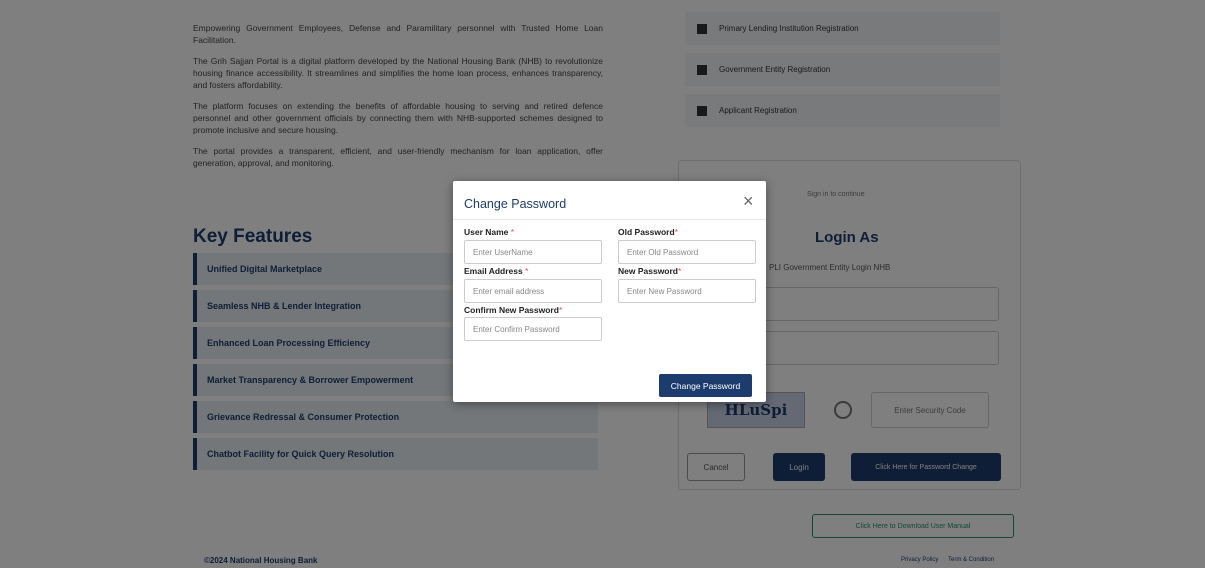 This screenshot has width=1205, height=568. Describe the element at coordinates (748, 201) in the screenshot. I see `close-icon: ×` at that location.